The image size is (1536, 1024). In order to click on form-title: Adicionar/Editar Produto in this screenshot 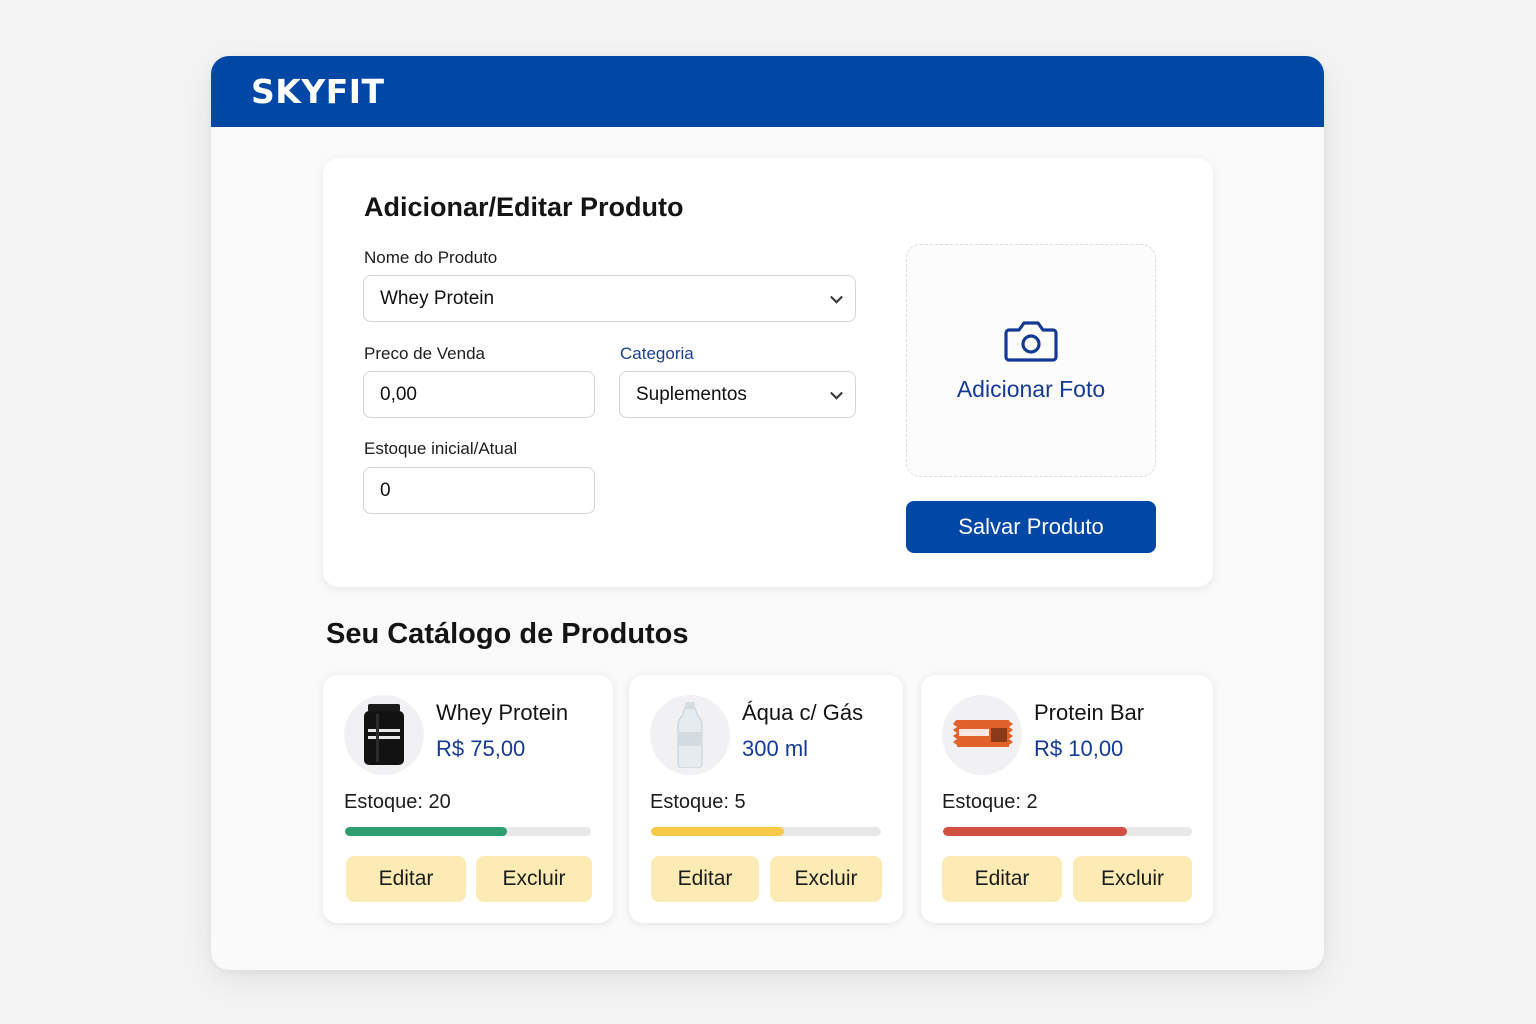, I will do `click(524, 207)`.